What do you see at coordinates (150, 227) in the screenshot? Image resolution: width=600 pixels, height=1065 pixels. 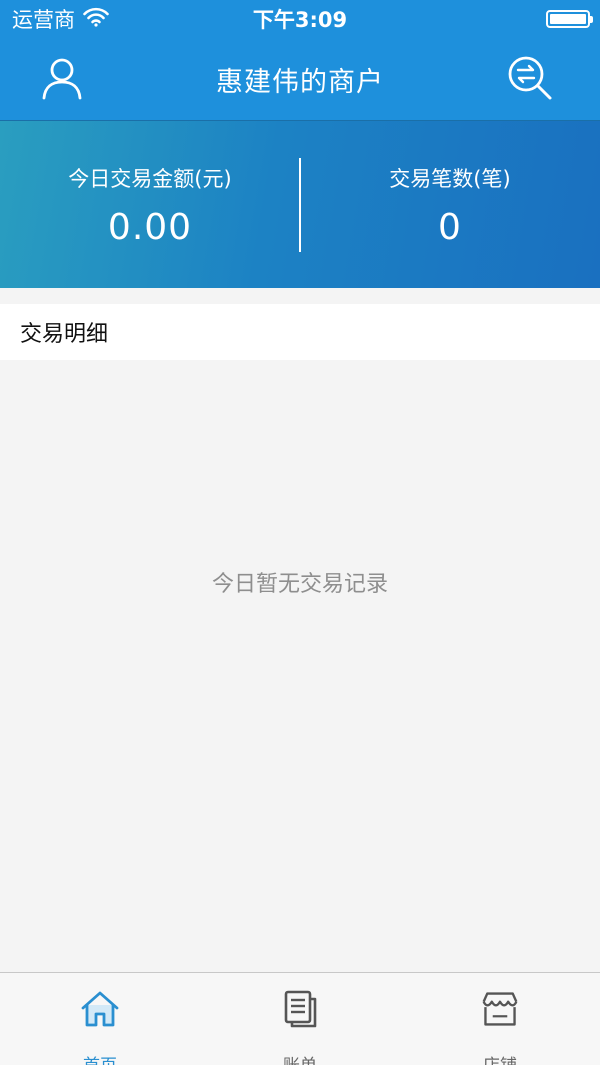 I see `amount-value: 0.00` at bounding box center [150, 227].